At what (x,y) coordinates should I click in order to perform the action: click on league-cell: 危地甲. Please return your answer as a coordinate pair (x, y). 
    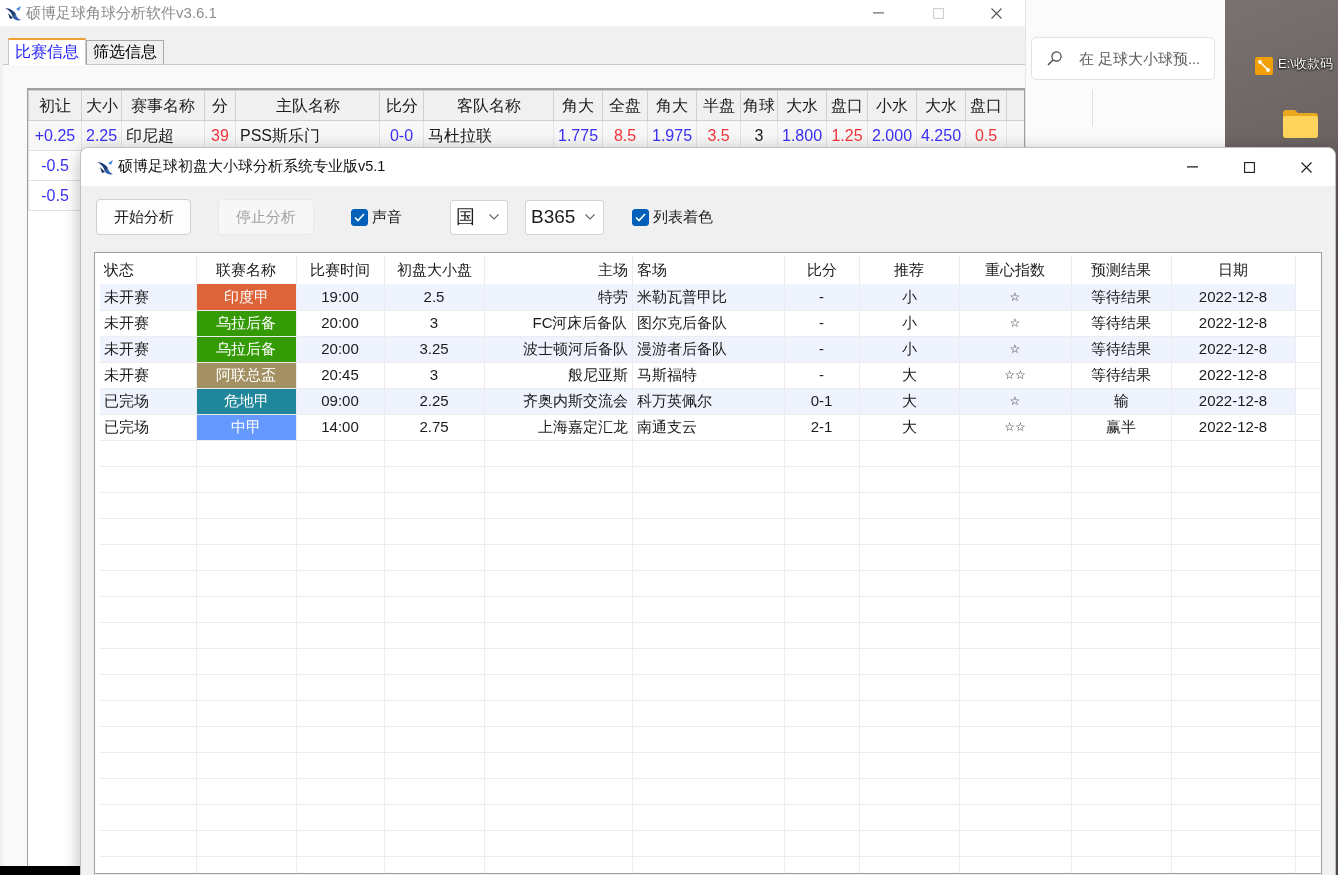
    Looking at the image, I should click on (246, 401).